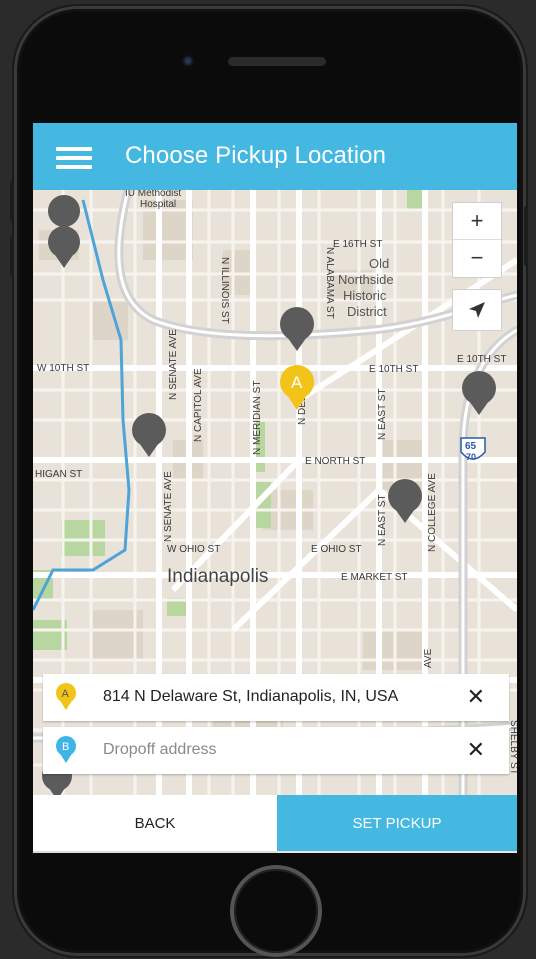  I want to click on map-label-n-illinois: N ILLINOIS ST, so click(224, 290).